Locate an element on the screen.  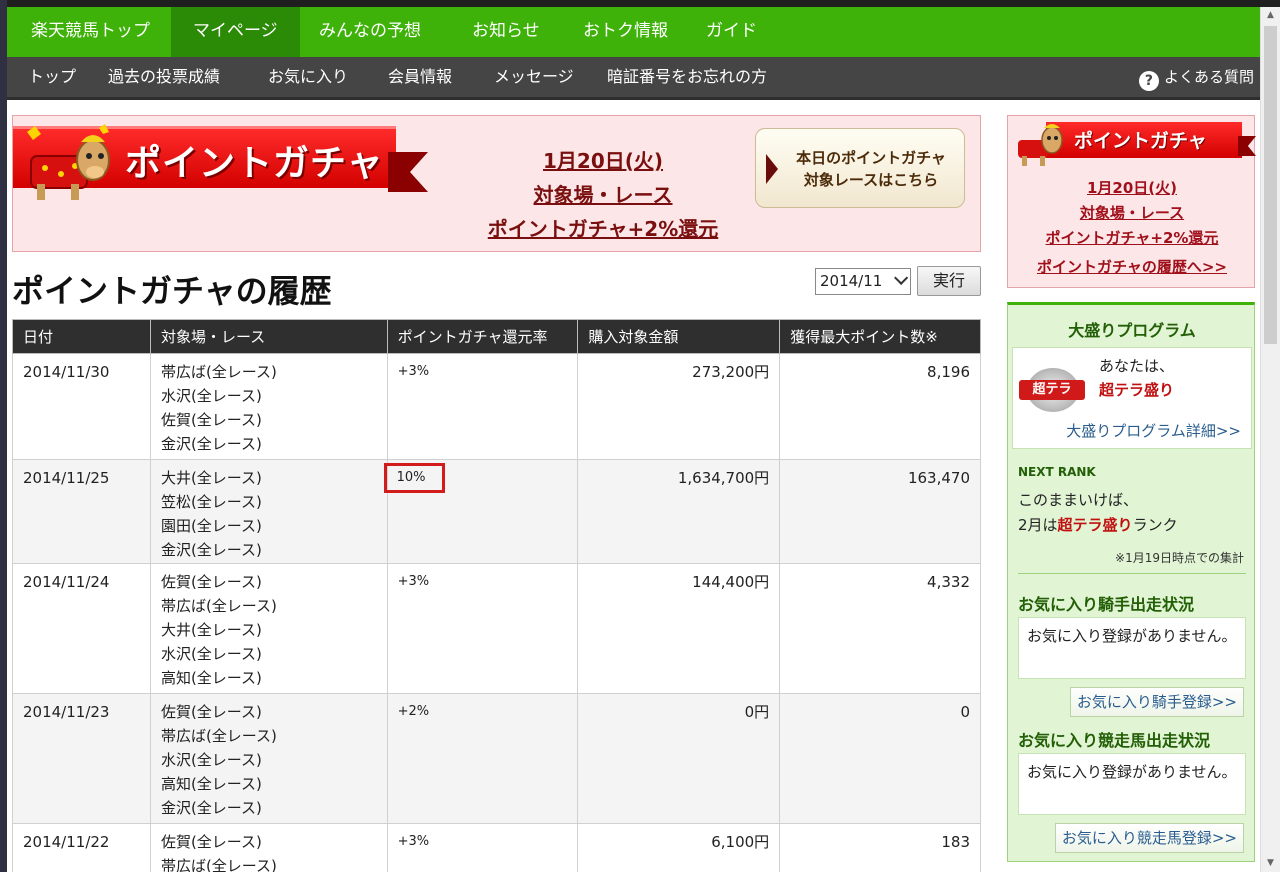
row-amount: 1,634,700円 is located at coordinates (679, 511).